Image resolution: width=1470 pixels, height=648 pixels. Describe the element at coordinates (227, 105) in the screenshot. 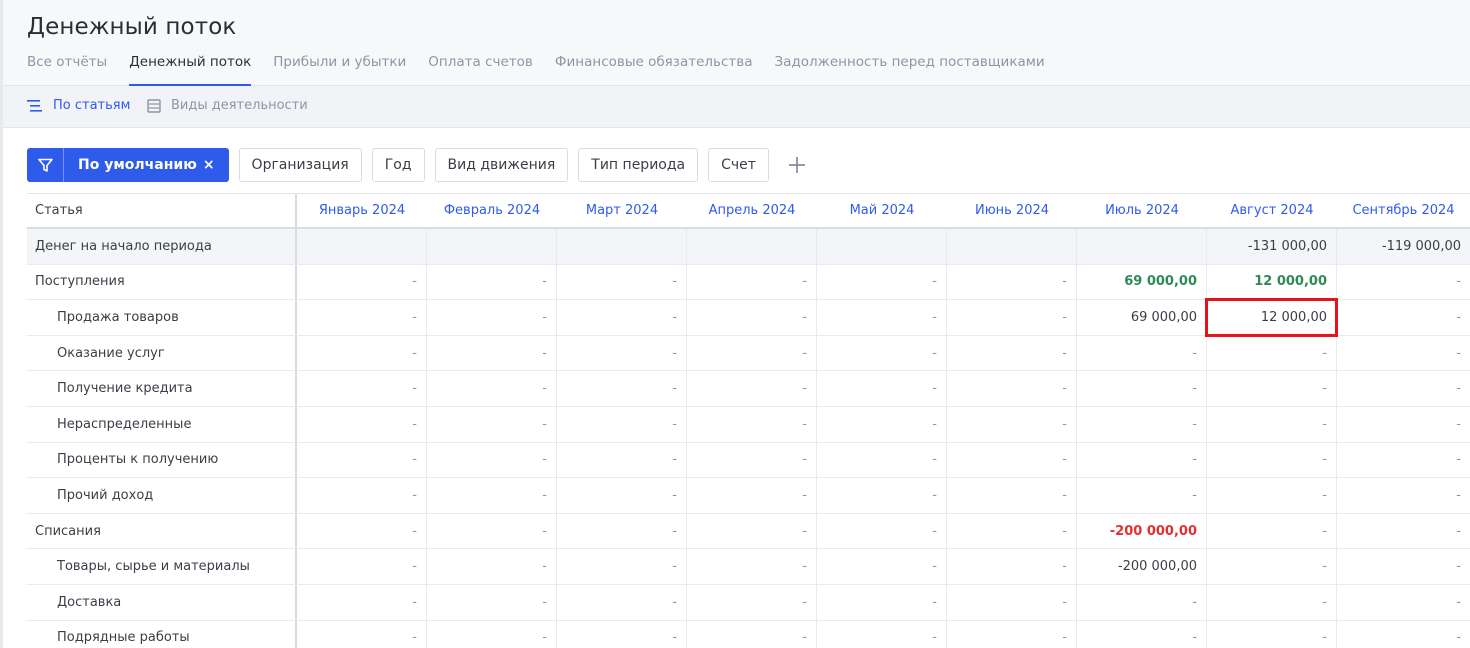

I see `view-by-activity-button: Виды деятельности` at that location.